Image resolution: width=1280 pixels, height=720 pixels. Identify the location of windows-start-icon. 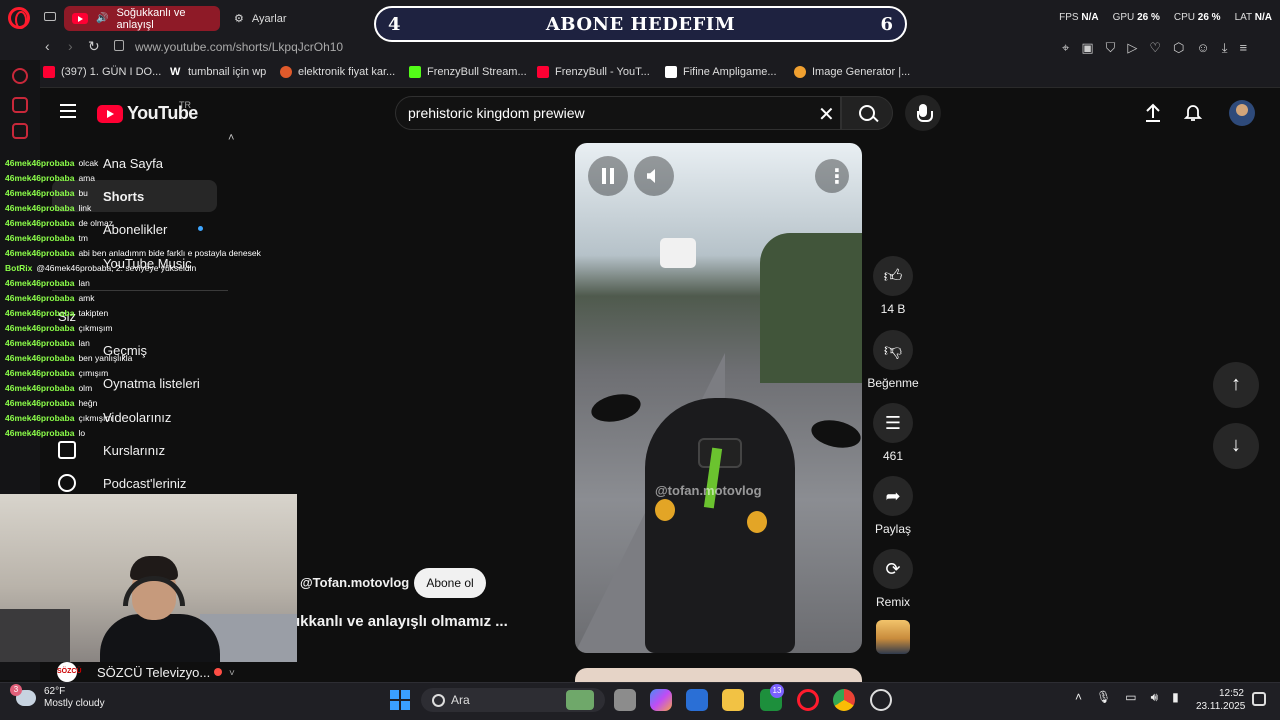
(400, 700).